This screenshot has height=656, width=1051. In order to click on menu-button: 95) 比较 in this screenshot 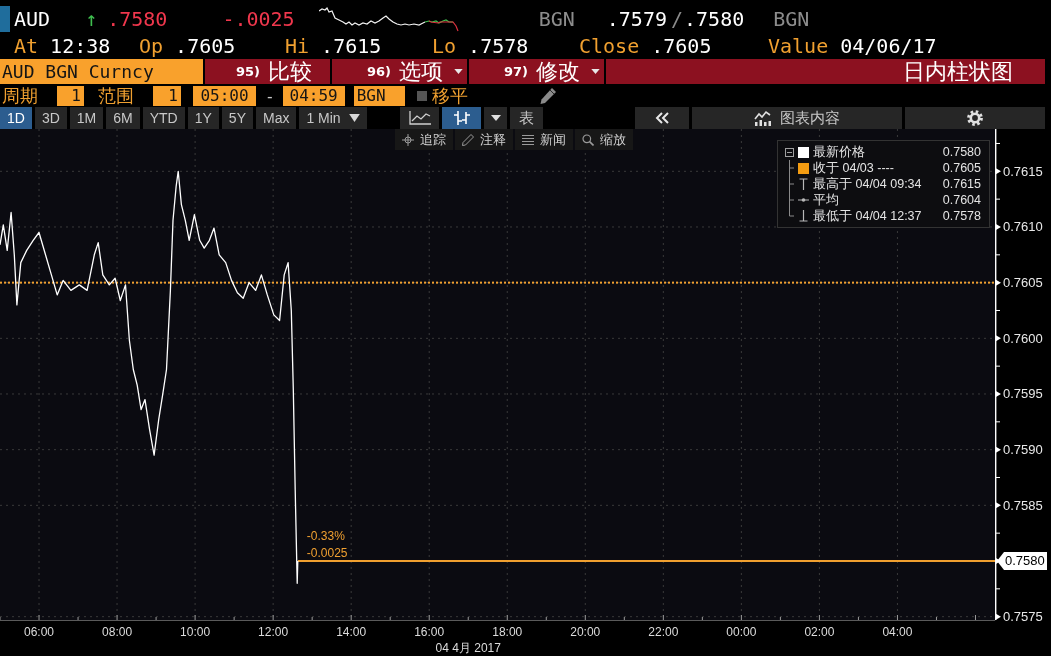, I will do `click(267, 71)`.